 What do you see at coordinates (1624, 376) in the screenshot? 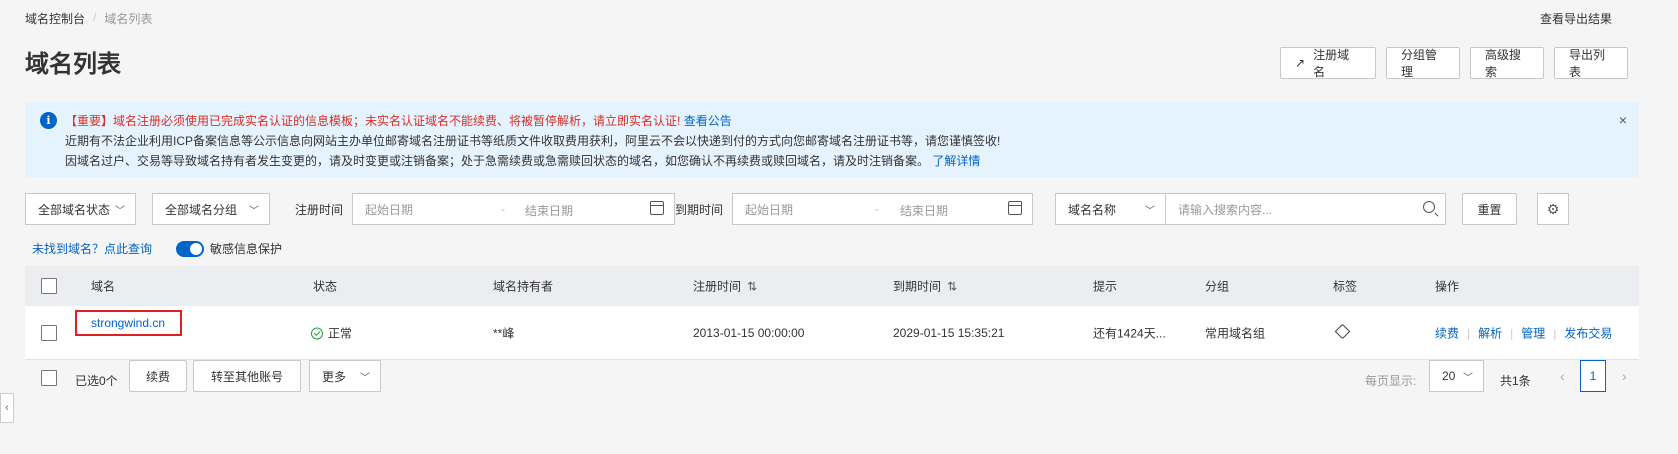
I see `next-page-icon: ›` at bounding box center [1624, 376].